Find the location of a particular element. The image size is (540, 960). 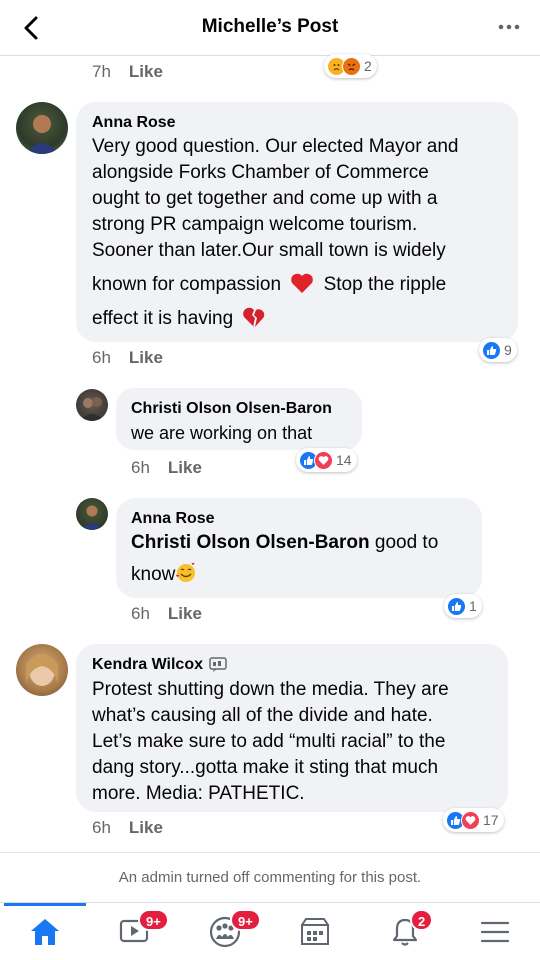

comment-line: Christi Olson Olsen-Baron good to is located at coordinates (285, 542).